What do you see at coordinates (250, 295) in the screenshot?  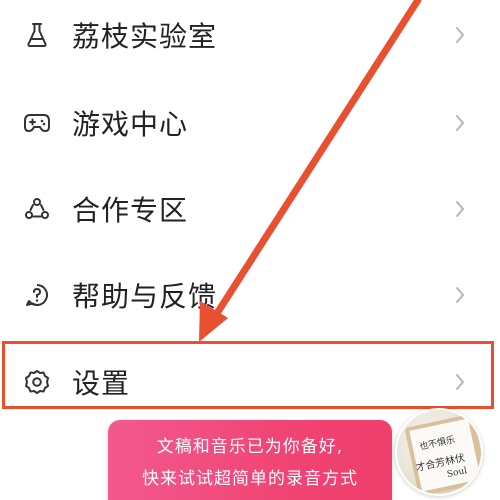 I see `menu-item-help-feedback: 帮助与反馈` at bounding box center [250, 295].